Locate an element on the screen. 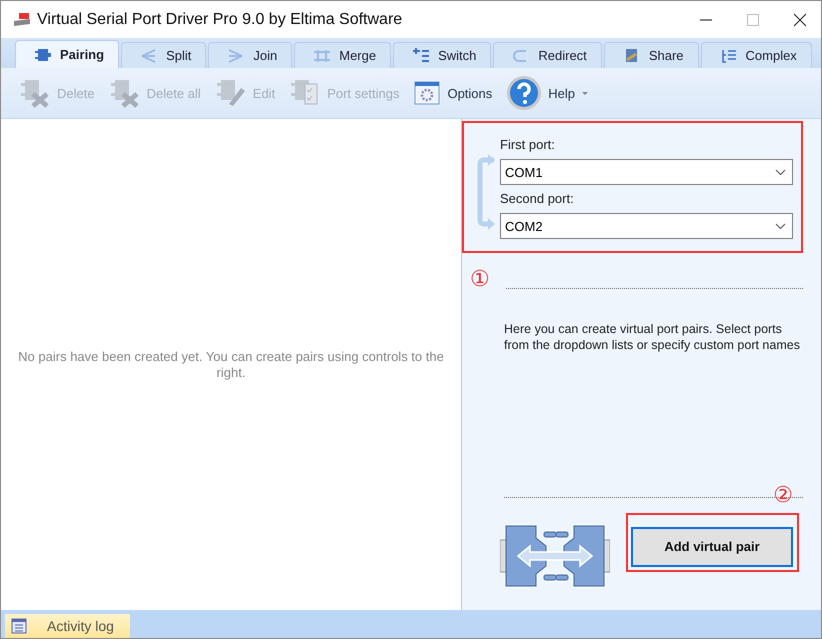 The image size is (822, 639). tab: Redirect is located at coordinates (547, 55).